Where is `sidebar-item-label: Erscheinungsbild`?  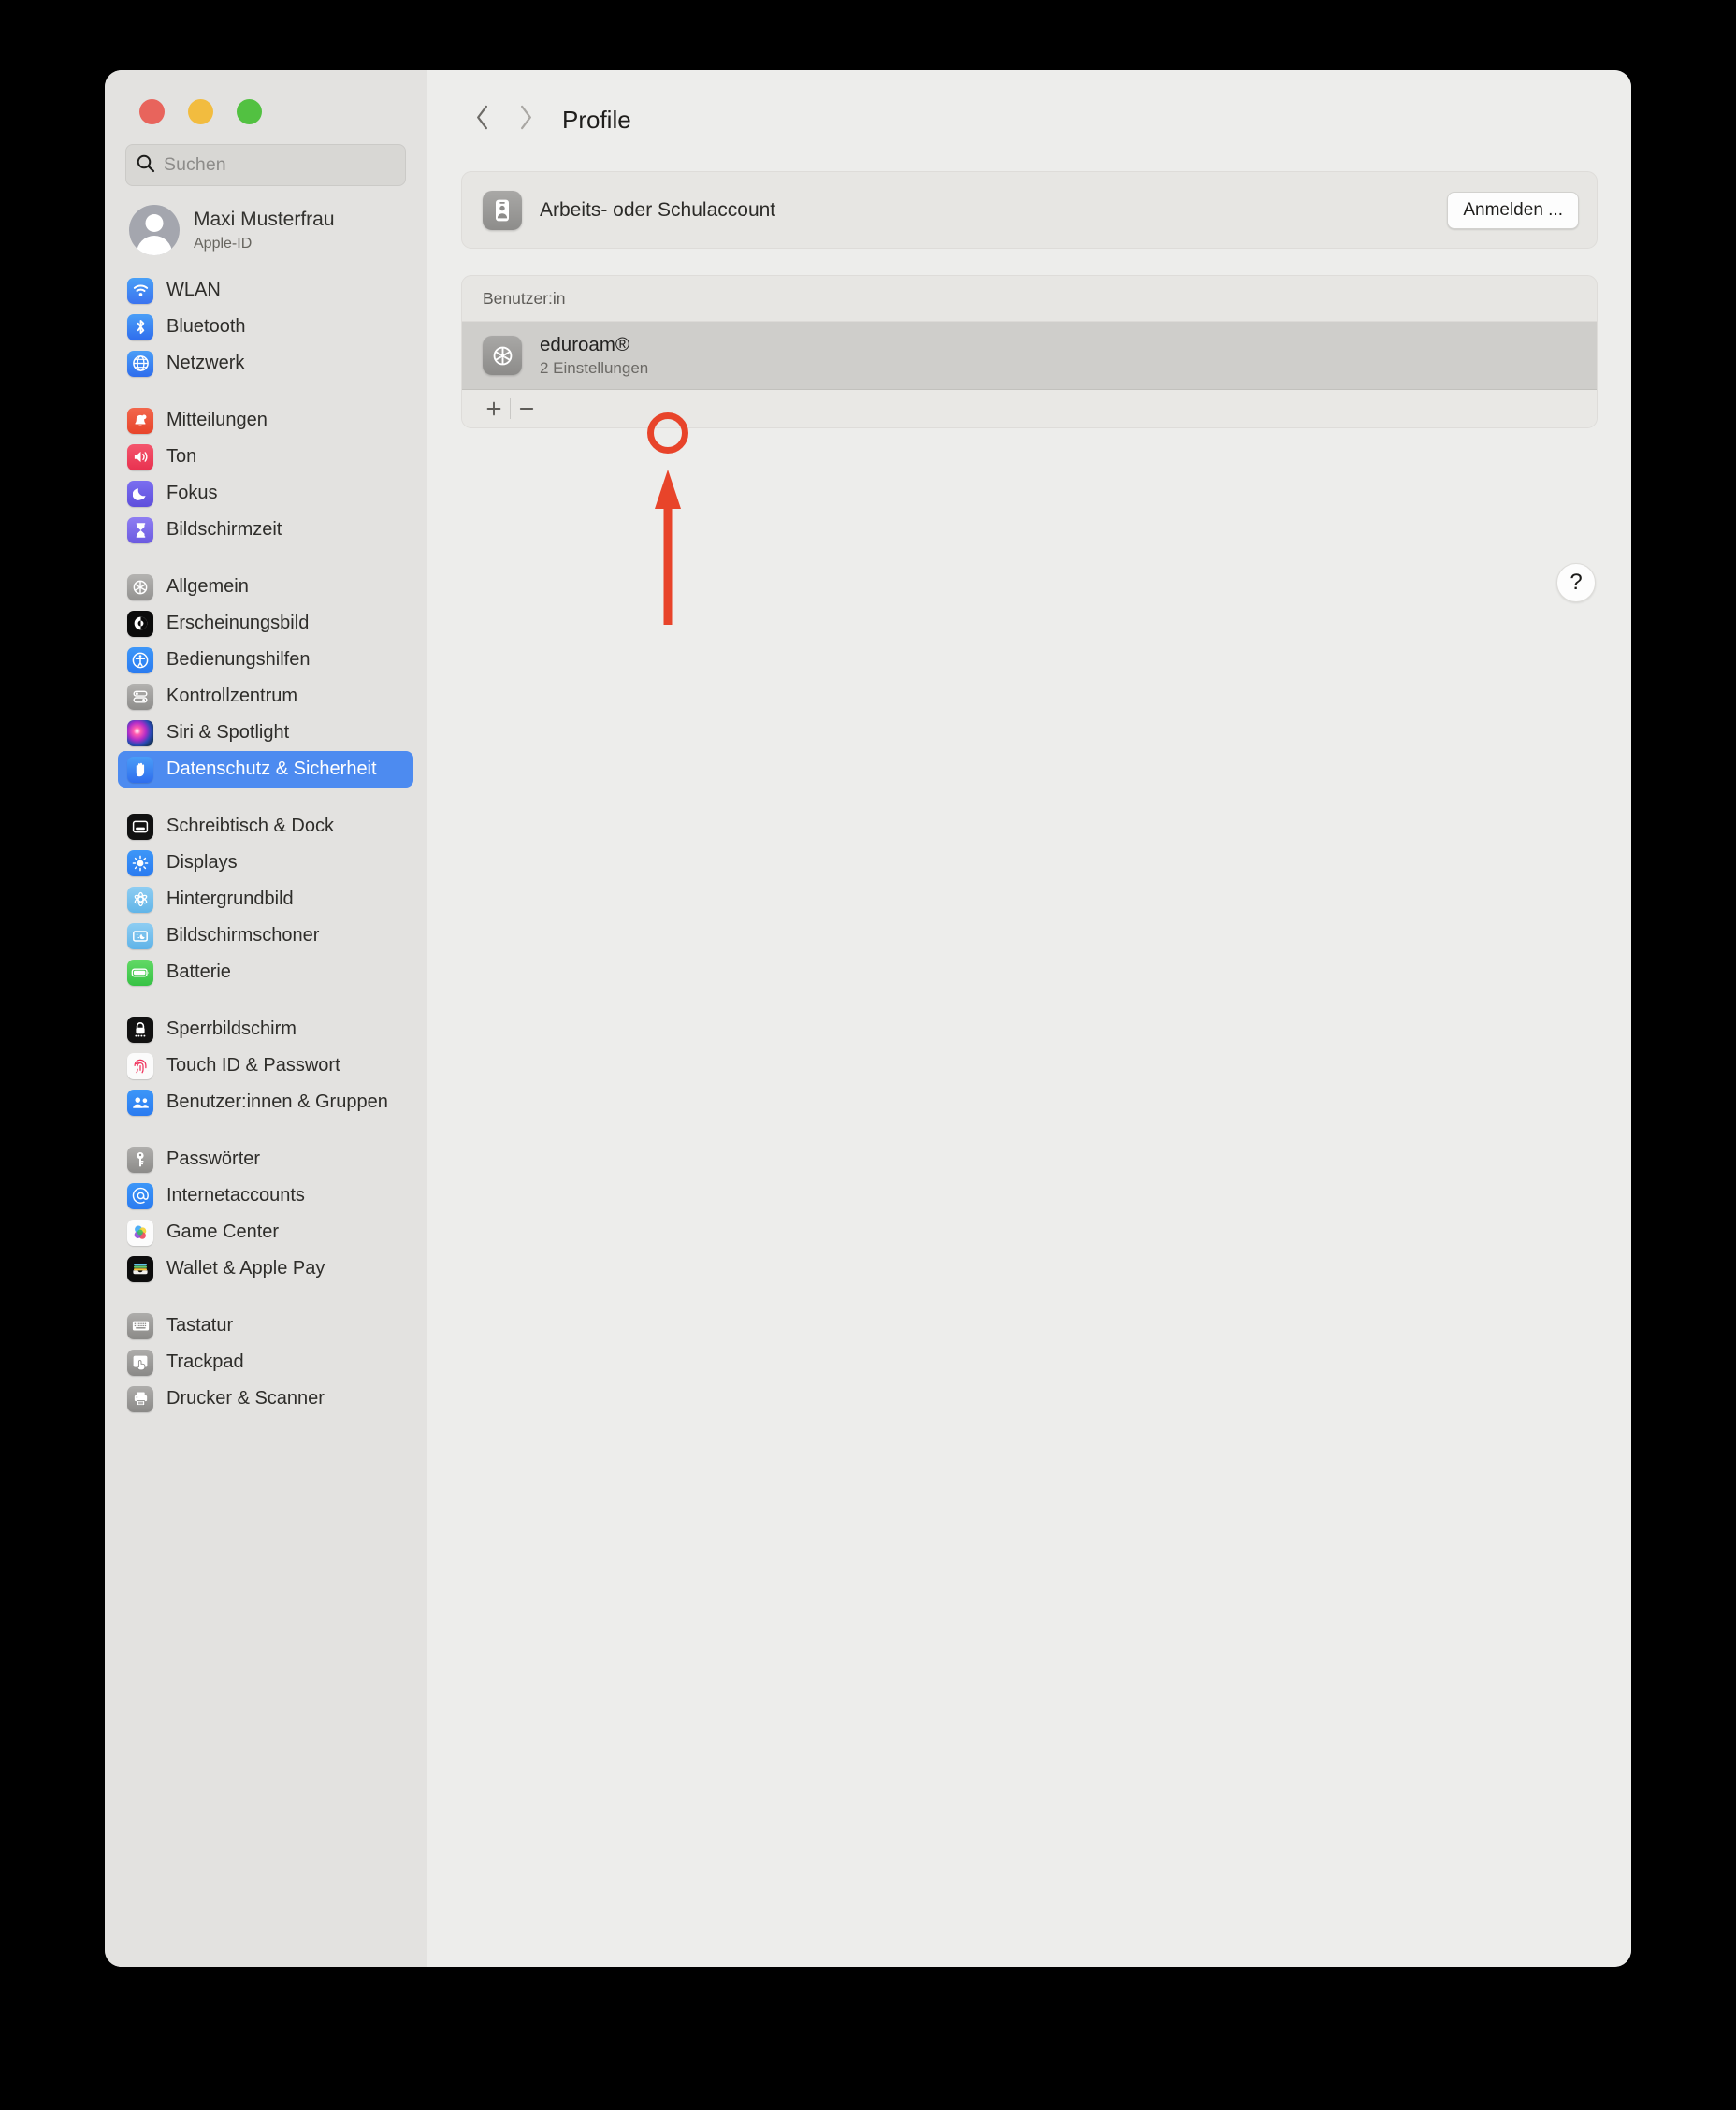 sidebar-item-label: Erscheinungsbild is located at coordinates (238, 623).